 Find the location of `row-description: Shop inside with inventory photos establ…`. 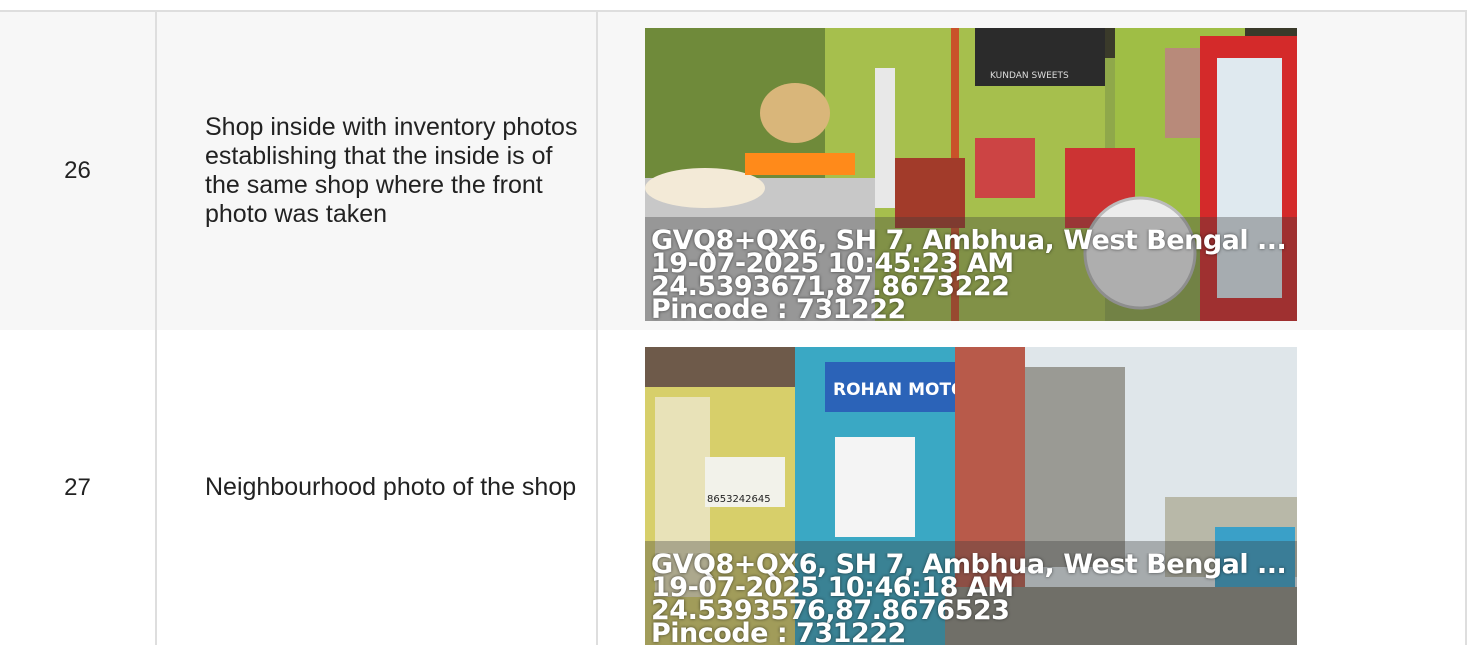

row-description: Shop inside with inventory photos establ… is located at coordinates (391, 170).